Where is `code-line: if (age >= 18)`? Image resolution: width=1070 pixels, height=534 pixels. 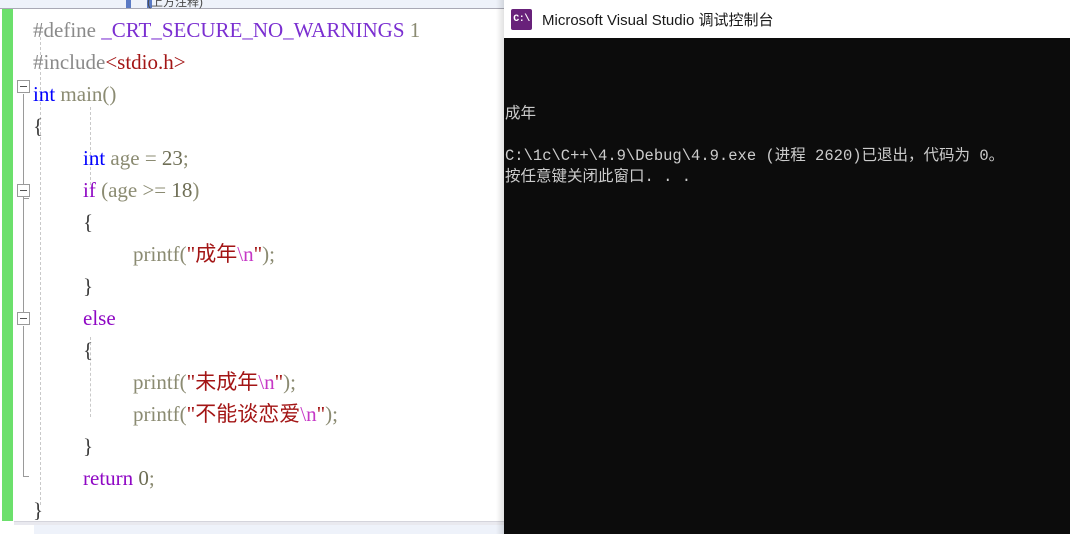
code-line: if (age >= 18) is located at coordinates (141, 190).